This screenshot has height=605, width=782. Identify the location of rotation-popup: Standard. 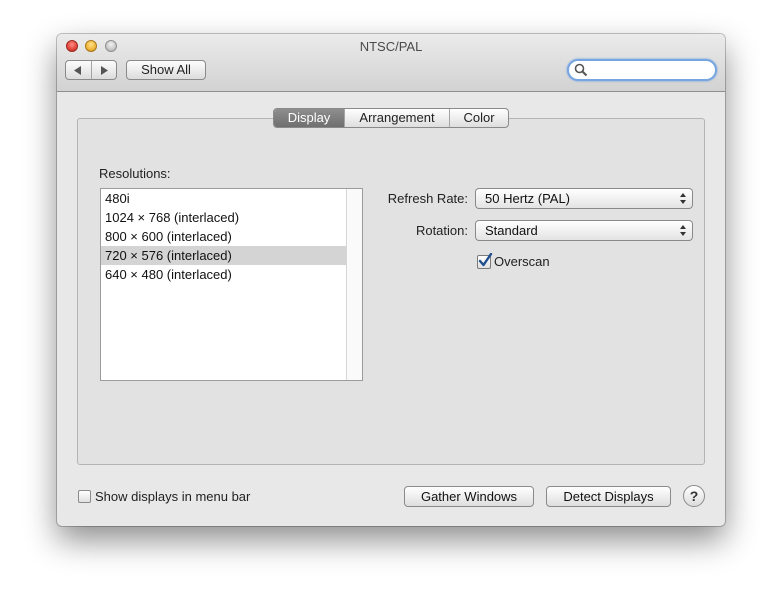
(584, 230).